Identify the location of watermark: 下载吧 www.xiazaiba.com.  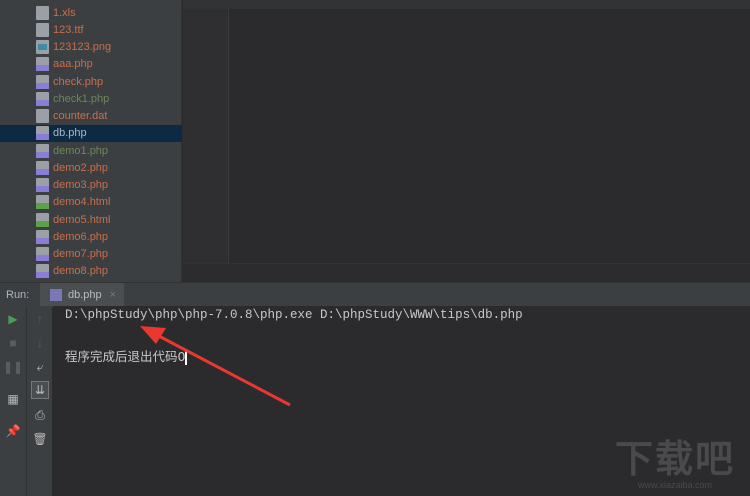
(675, 465).